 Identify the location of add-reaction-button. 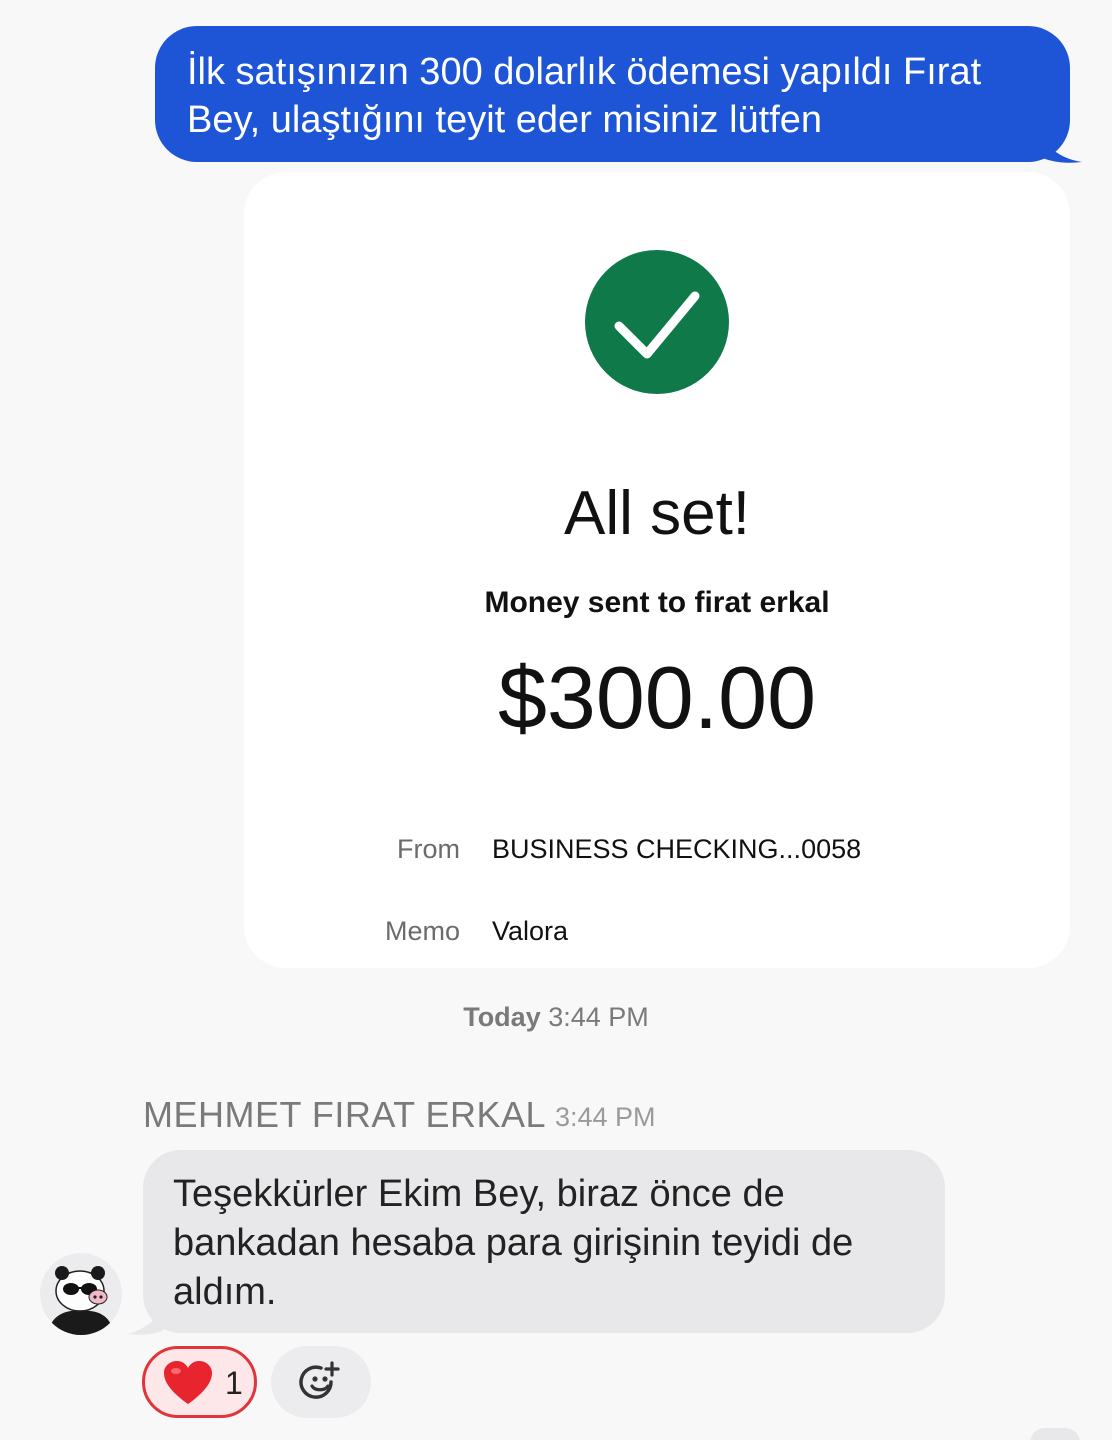
(321, 1382).